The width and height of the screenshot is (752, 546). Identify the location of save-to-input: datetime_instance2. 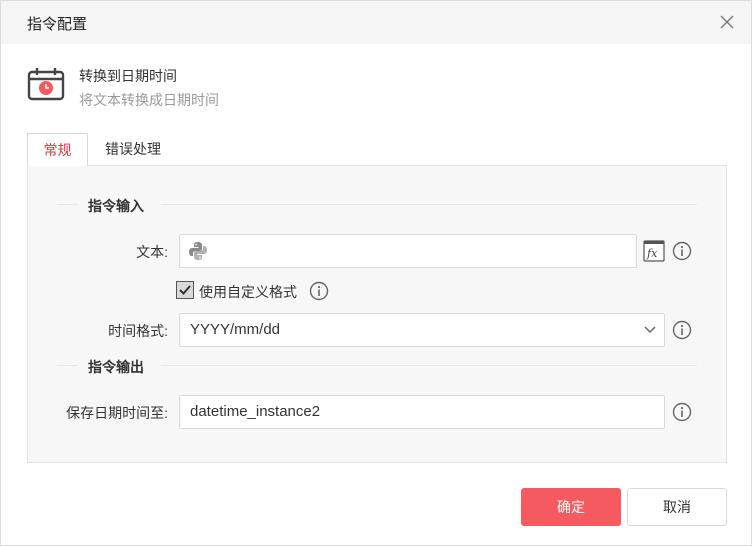
(422, 412).